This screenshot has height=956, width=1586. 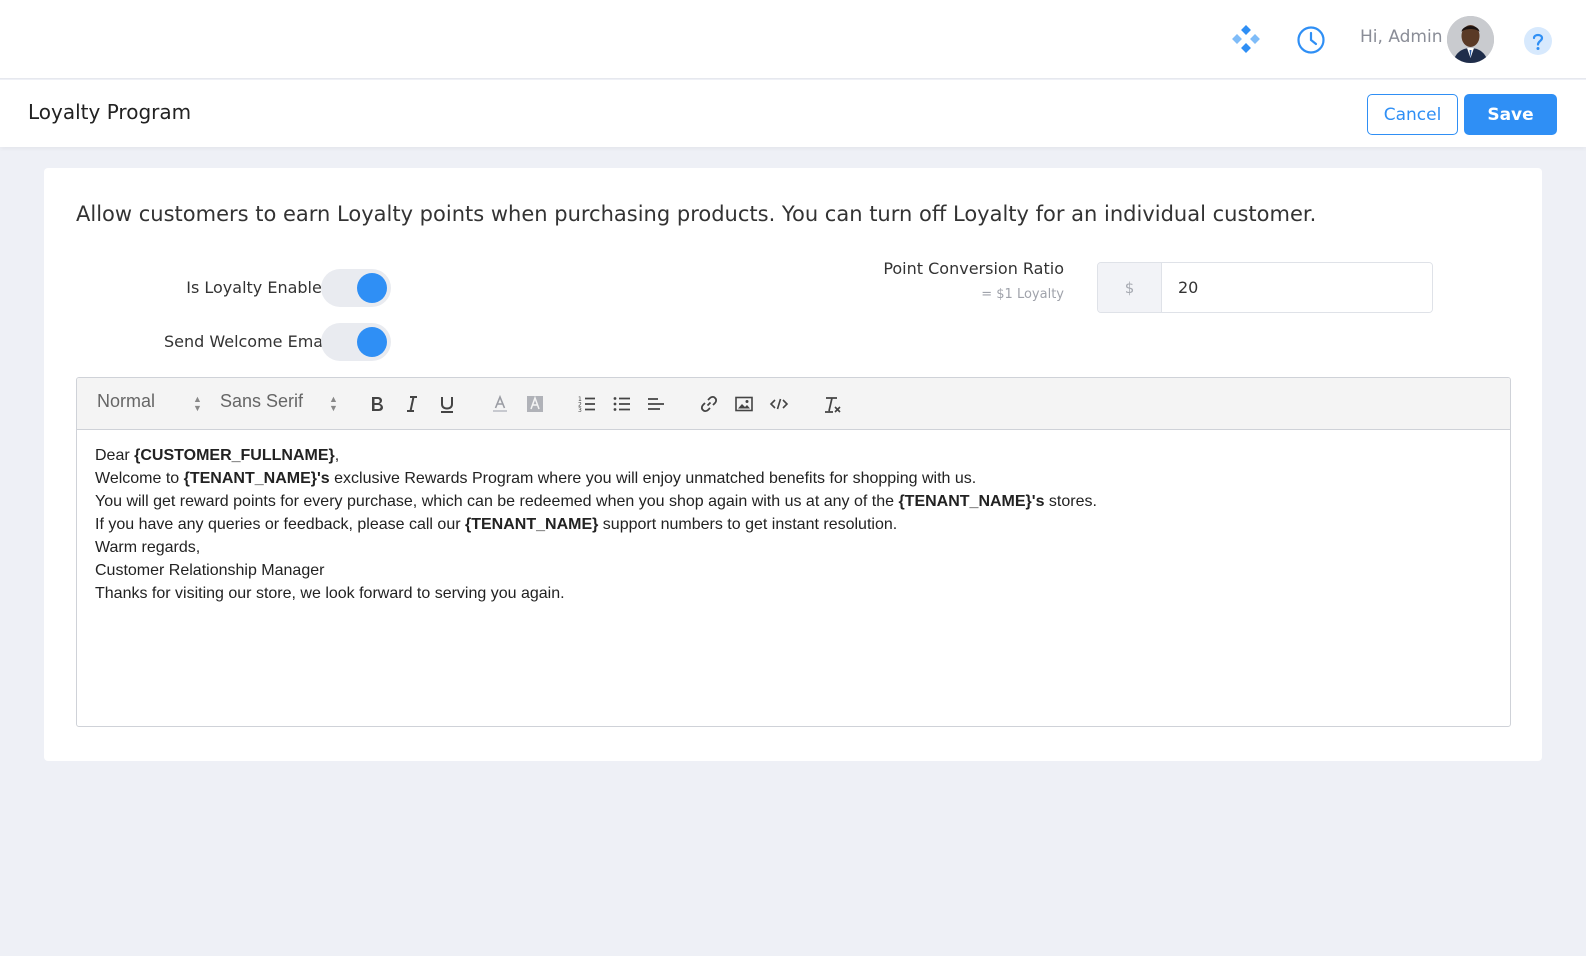 I want to click on bold-icon, so click(x=377, y=404).